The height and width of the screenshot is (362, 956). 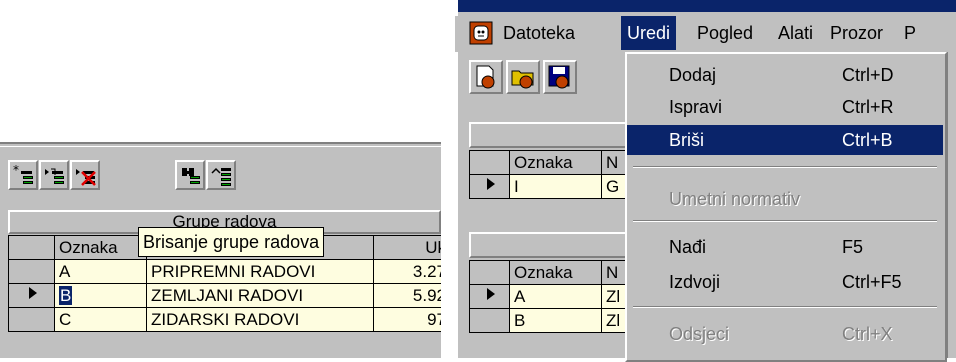 What do you see at coordinates (555, 186) in the screenshot?
I see `cell-oznaka: I` at bounding box center [555, 186].